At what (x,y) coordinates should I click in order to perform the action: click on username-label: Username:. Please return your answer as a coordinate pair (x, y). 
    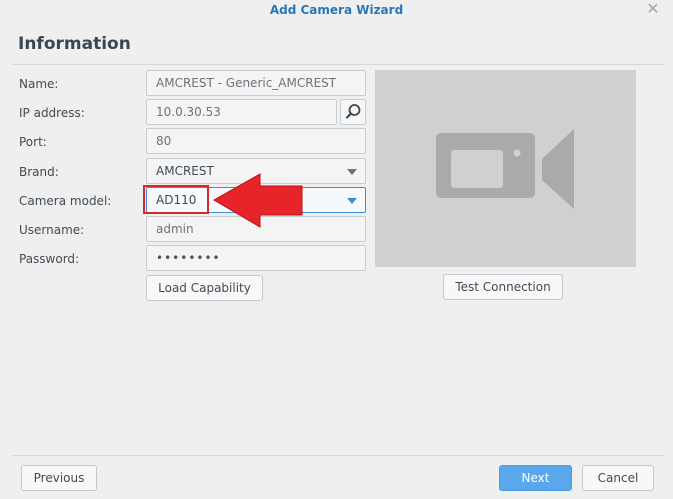
    Looking at the image, I should click on (52, 230).